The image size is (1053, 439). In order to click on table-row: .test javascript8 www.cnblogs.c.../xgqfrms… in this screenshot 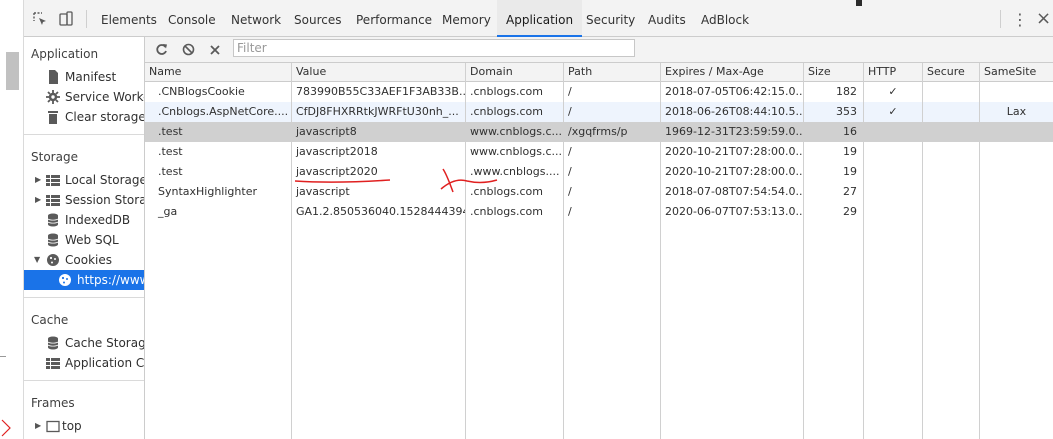, I will do `click(599, 132)`.